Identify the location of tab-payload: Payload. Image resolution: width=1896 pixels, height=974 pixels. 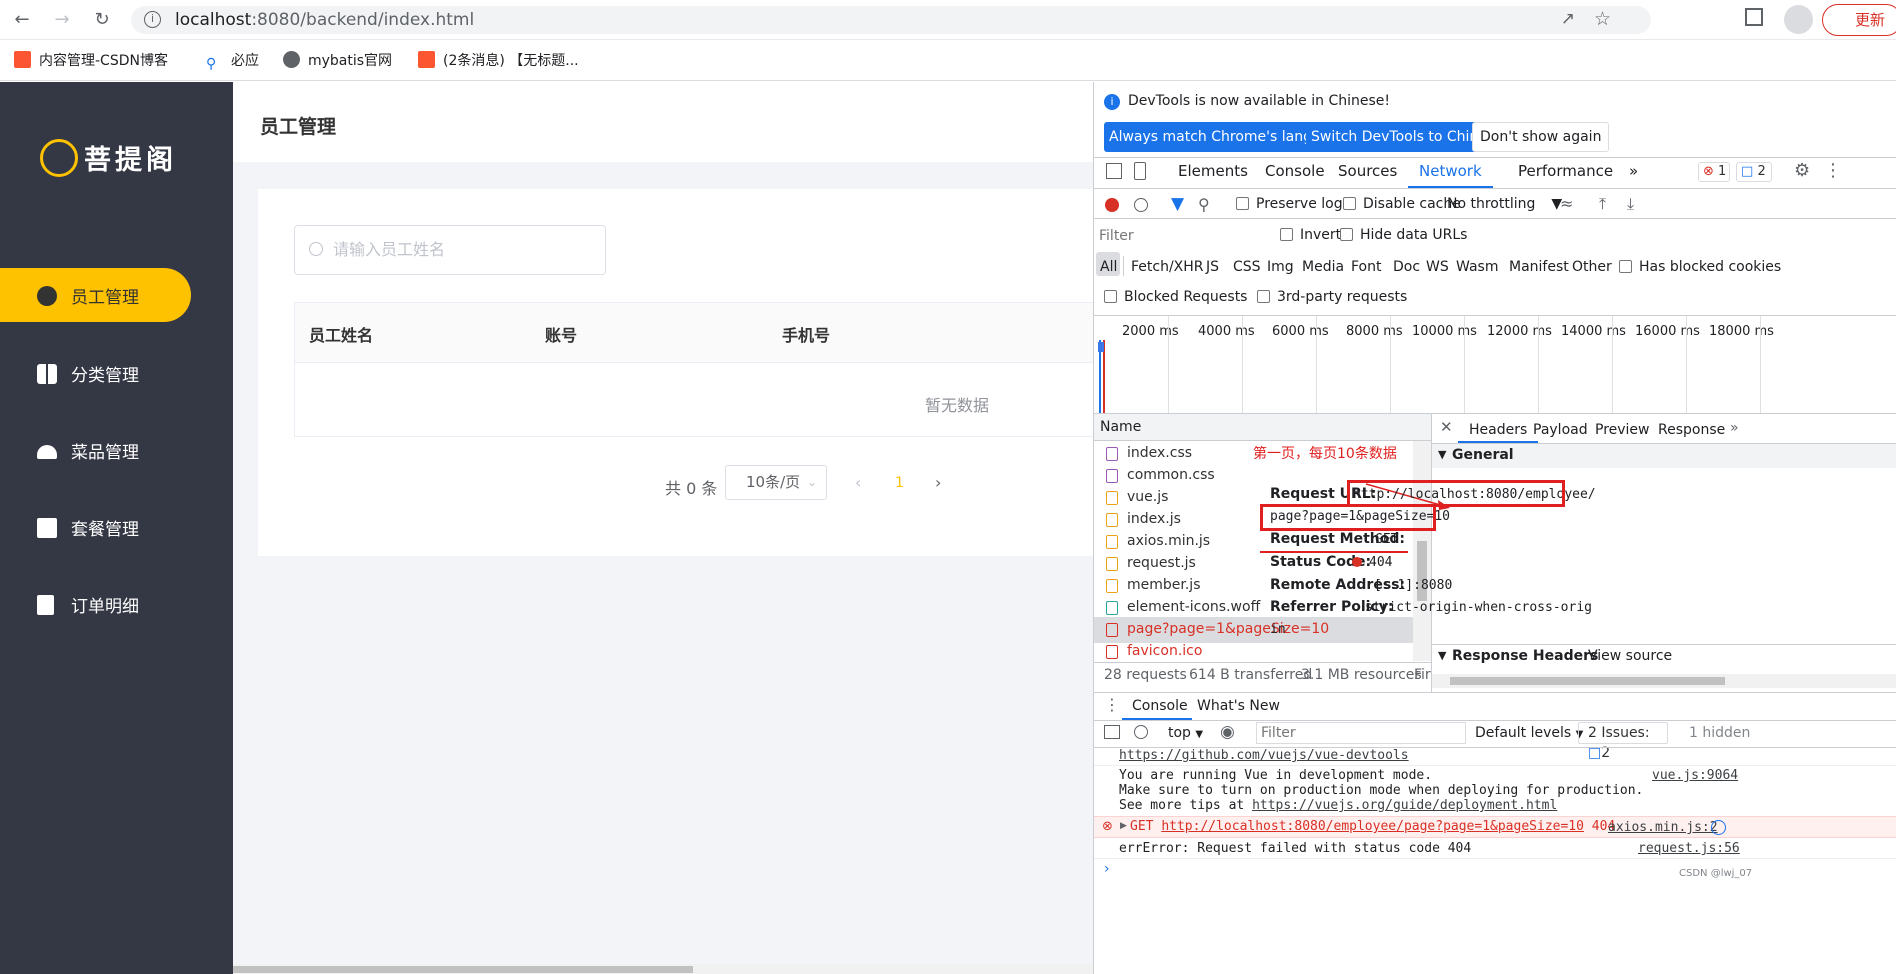
(1560, 430).